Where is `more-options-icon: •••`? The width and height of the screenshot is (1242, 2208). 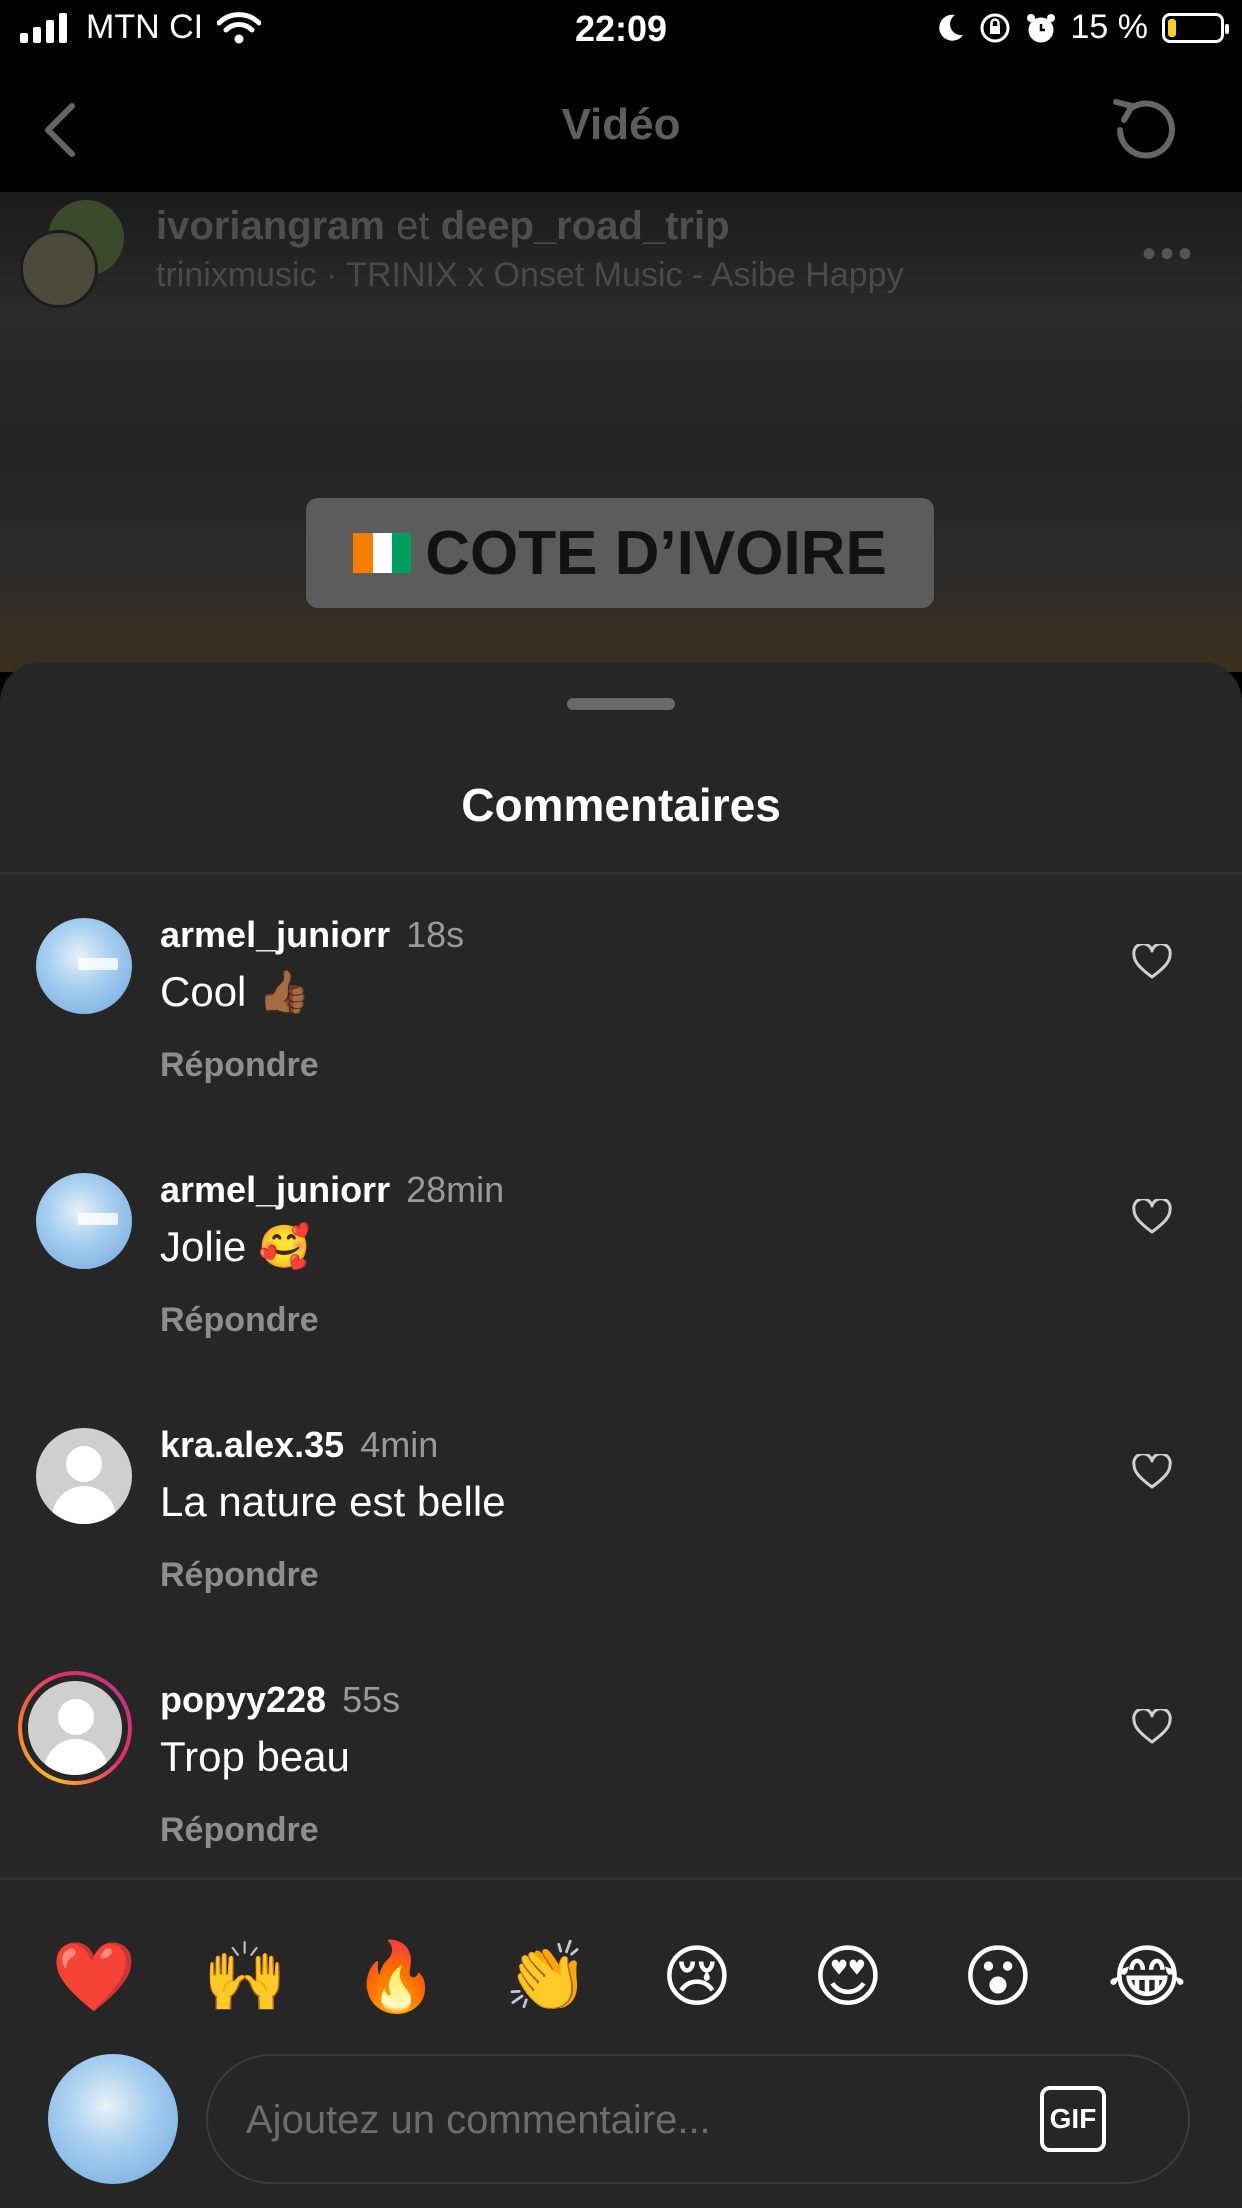
more-options-icon: ••• is located at coordinates (1169, 254).